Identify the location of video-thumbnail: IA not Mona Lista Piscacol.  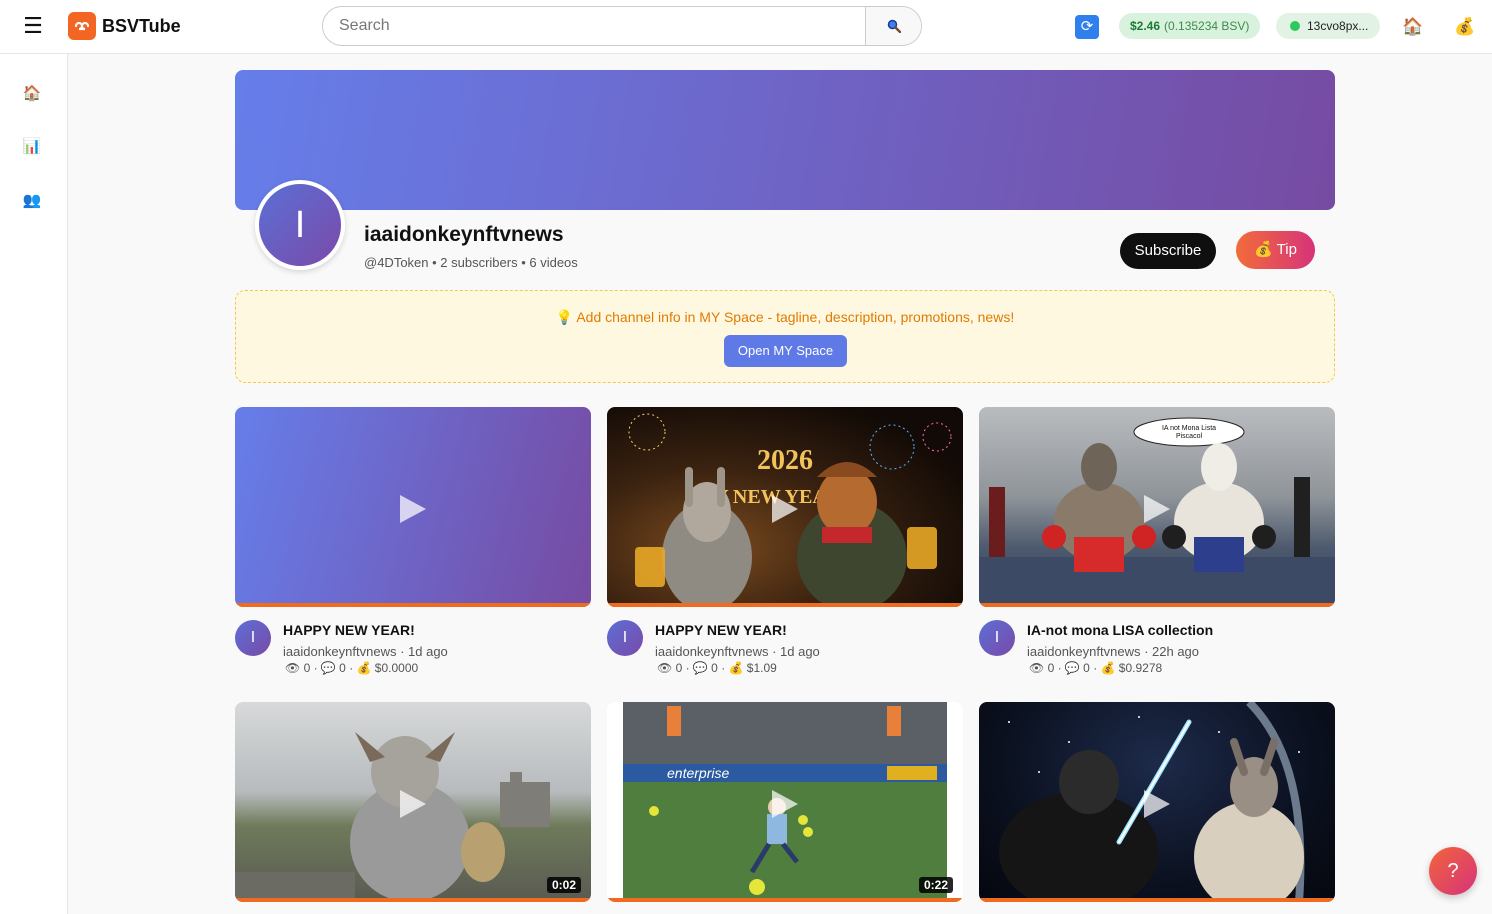
(1157, 507).